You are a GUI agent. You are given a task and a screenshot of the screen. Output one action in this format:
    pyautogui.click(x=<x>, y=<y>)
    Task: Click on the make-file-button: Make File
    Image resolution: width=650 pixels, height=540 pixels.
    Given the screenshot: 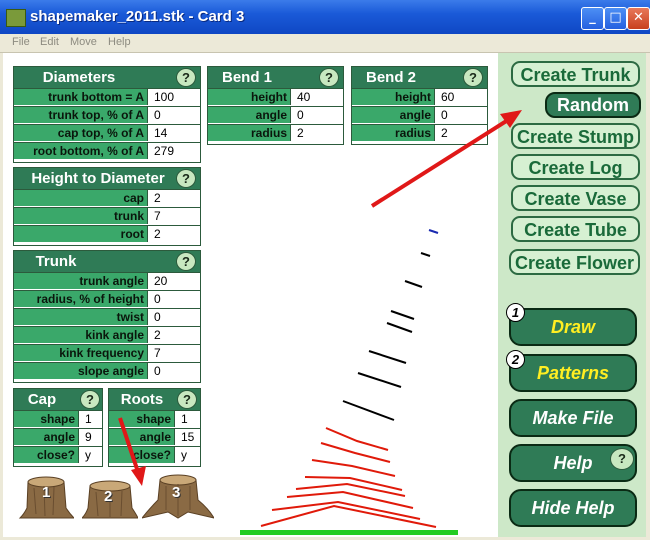 What is the action you would take?
    pyautogui.click(x=573, y=418)
    